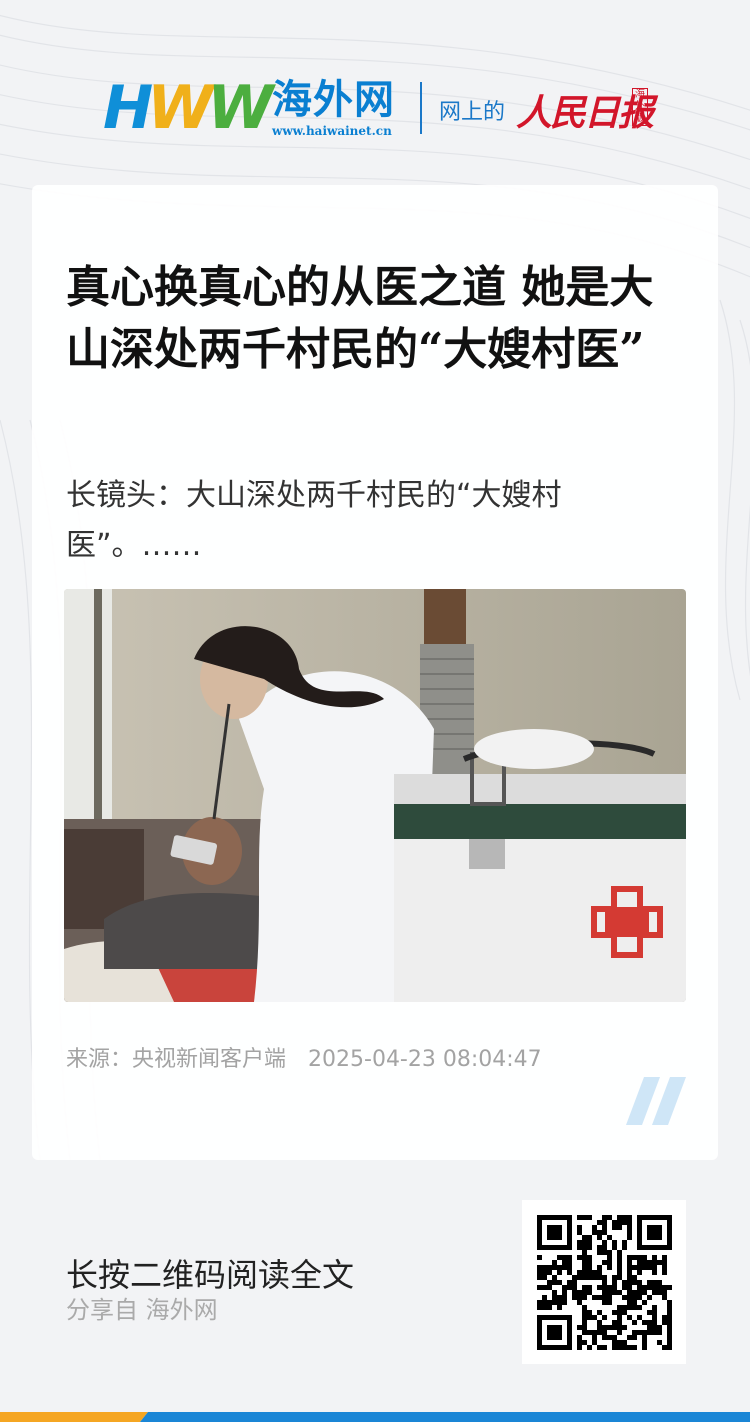 This screenshot has width=750, height=1422. Describe the element at coordinates (304, 1057) in the screenshot. I see `article-meta: 来源：央视新闻客户端 2025-04-23 08:04:47` at that location.